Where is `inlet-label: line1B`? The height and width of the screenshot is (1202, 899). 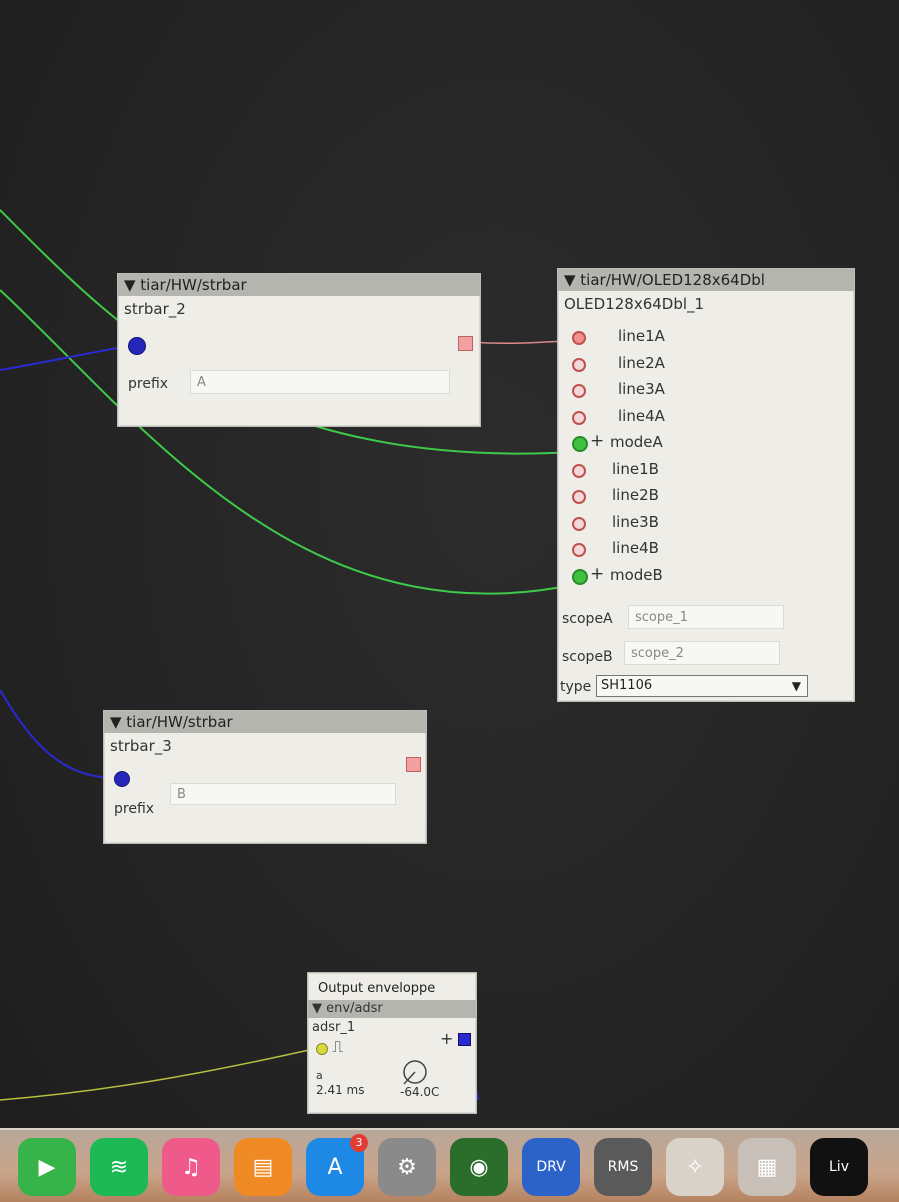
inlet-label: line1B is located at coordinates (635, 468).